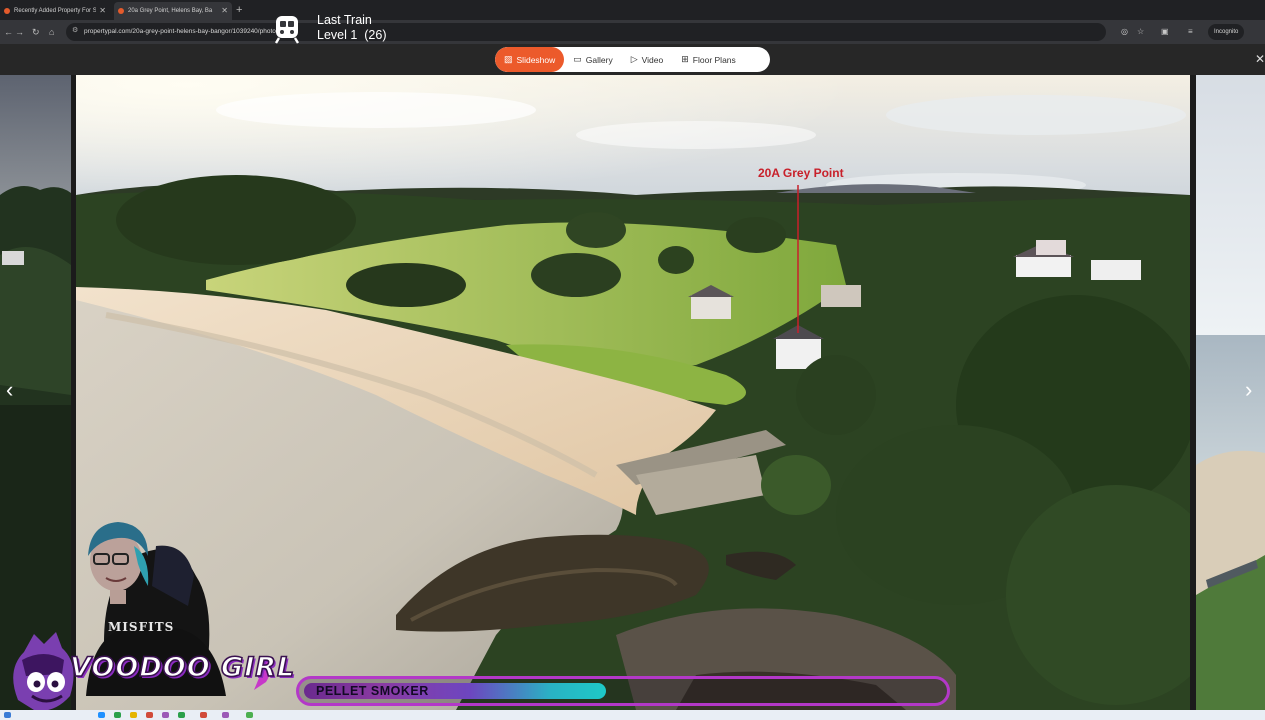  I want to click on image-icon: ▨, so click(508, 59).